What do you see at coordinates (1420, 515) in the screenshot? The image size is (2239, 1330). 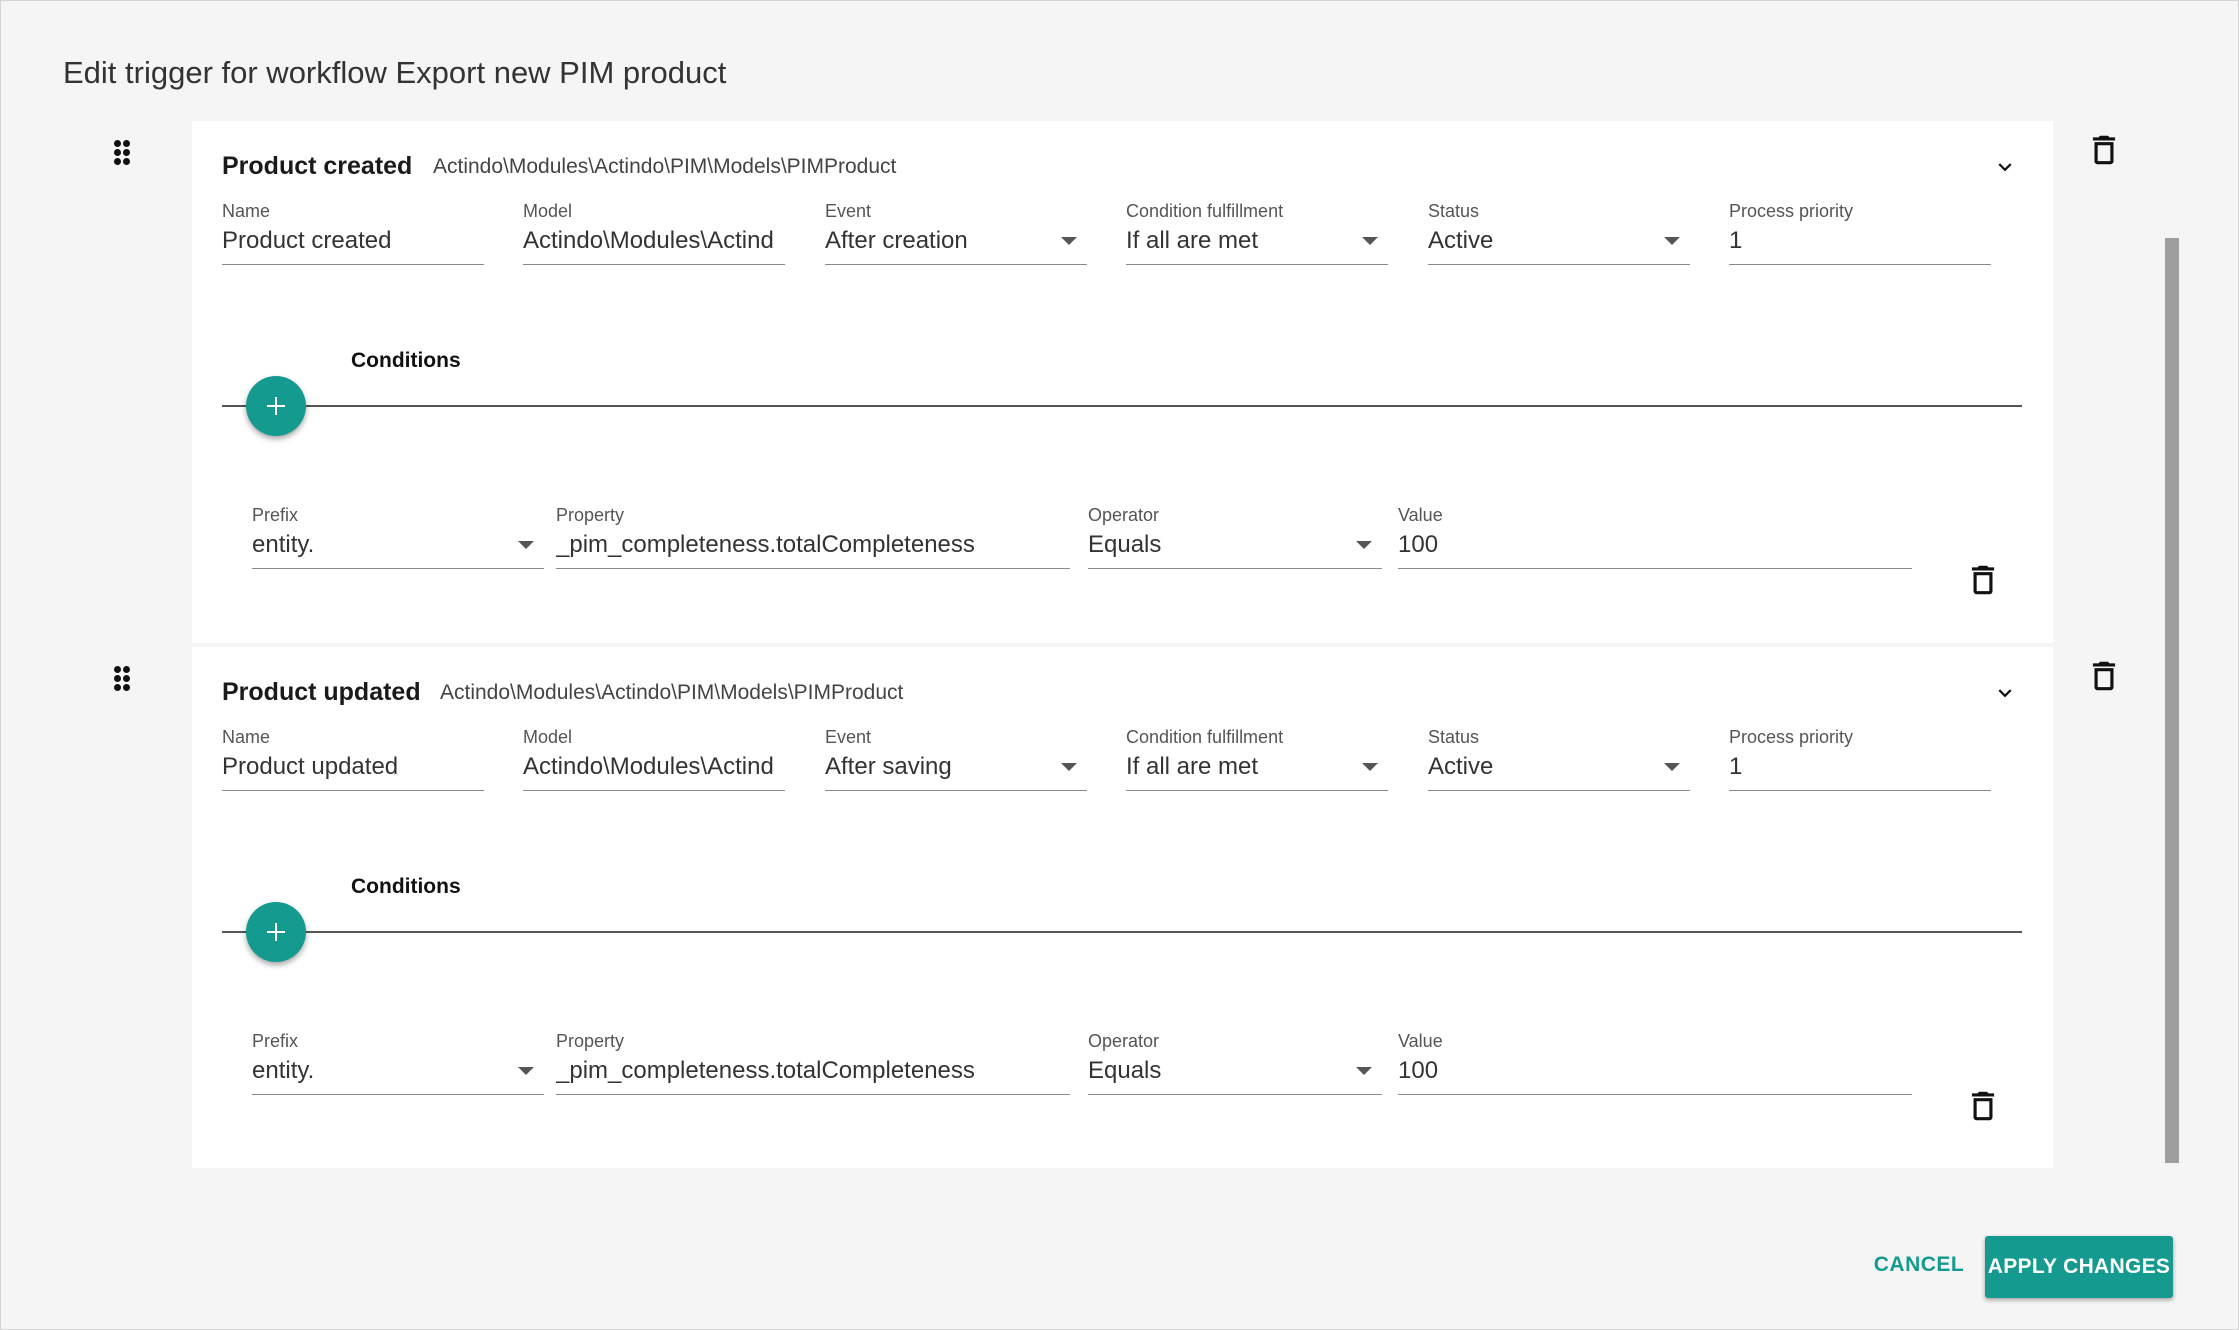 I see `field-label: Value` at bounding box center [1420, 515].